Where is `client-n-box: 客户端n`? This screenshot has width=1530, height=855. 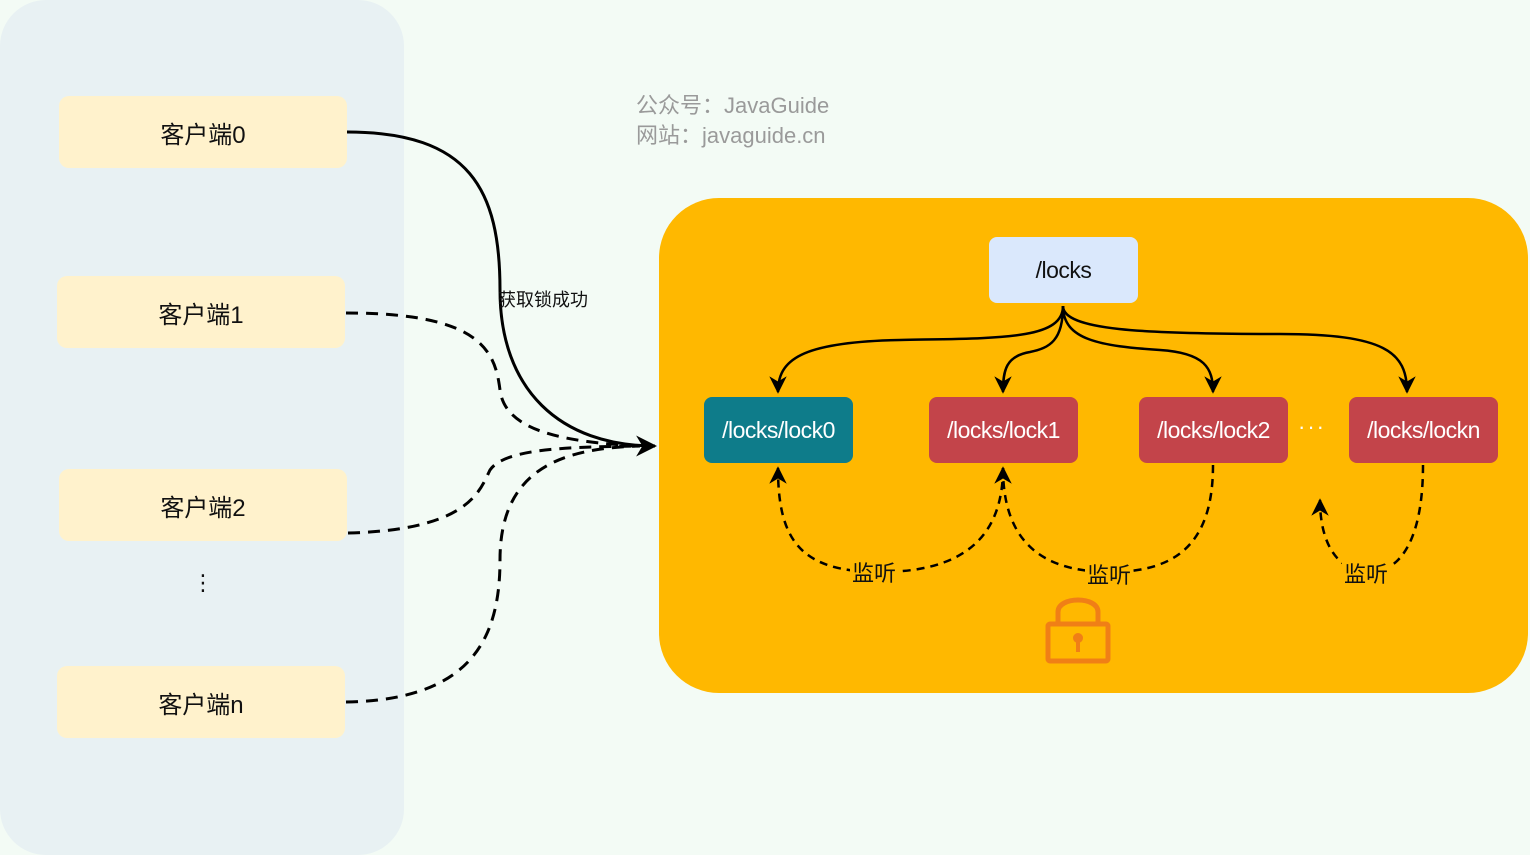
client-n-box: 客户端n is located at coordinates (201, 702).